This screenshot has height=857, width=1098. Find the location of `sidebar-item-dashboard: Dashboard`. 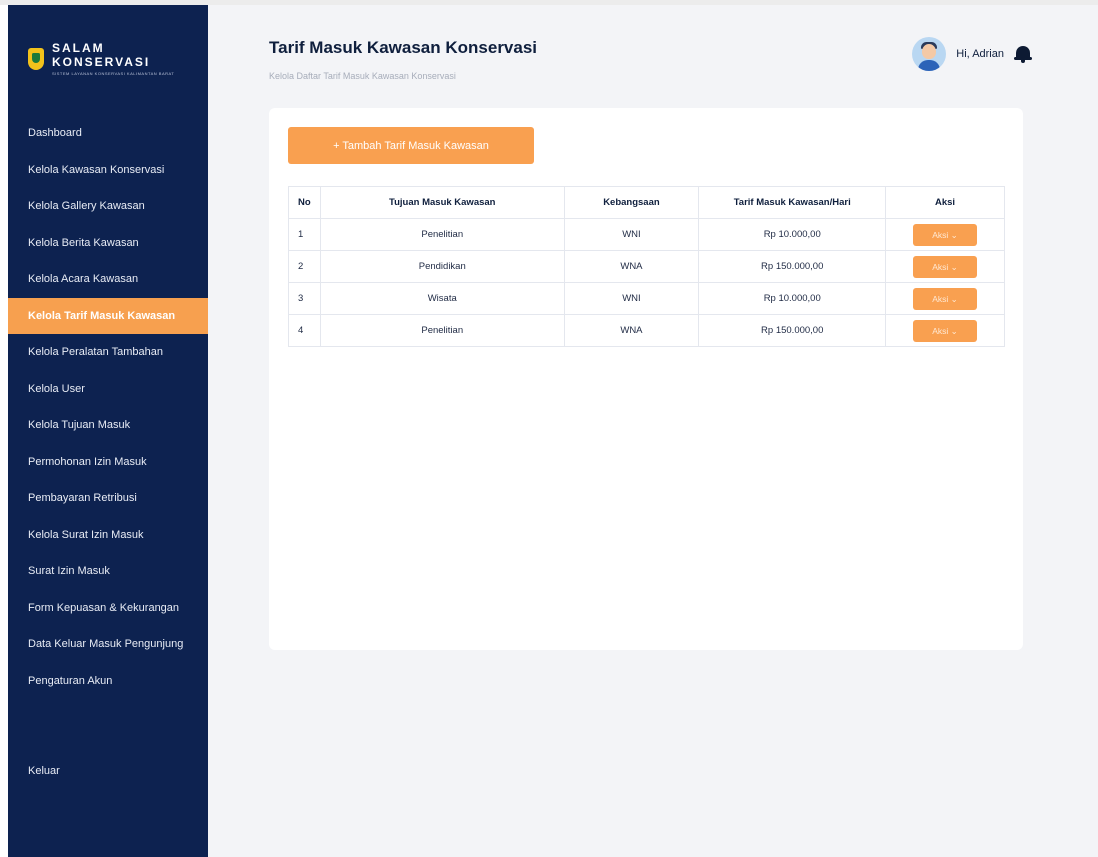

sidebar-item-dashboard: Dashboard is located at coordinates (108, 133).